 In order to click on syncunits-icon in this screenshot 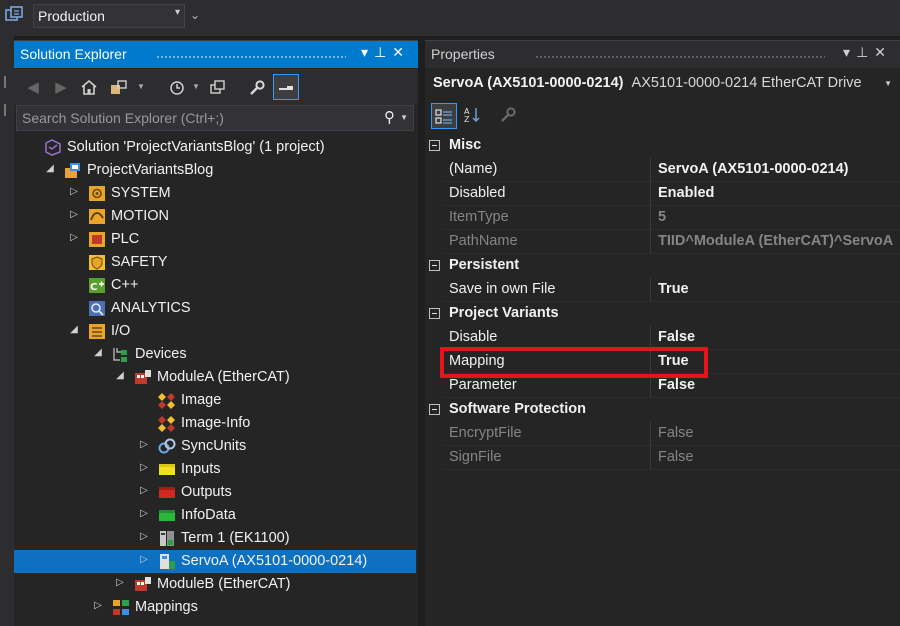, I will do `click(167, 446)`.